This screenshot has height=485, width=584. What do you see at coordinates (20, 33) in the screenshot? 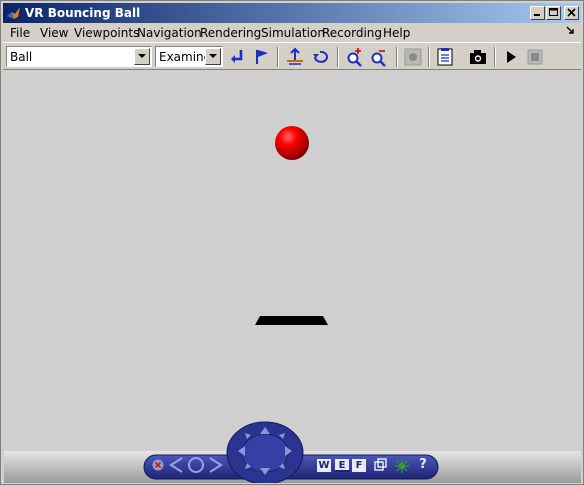
I see `menu-file: File` at bounding box center [20, 33].